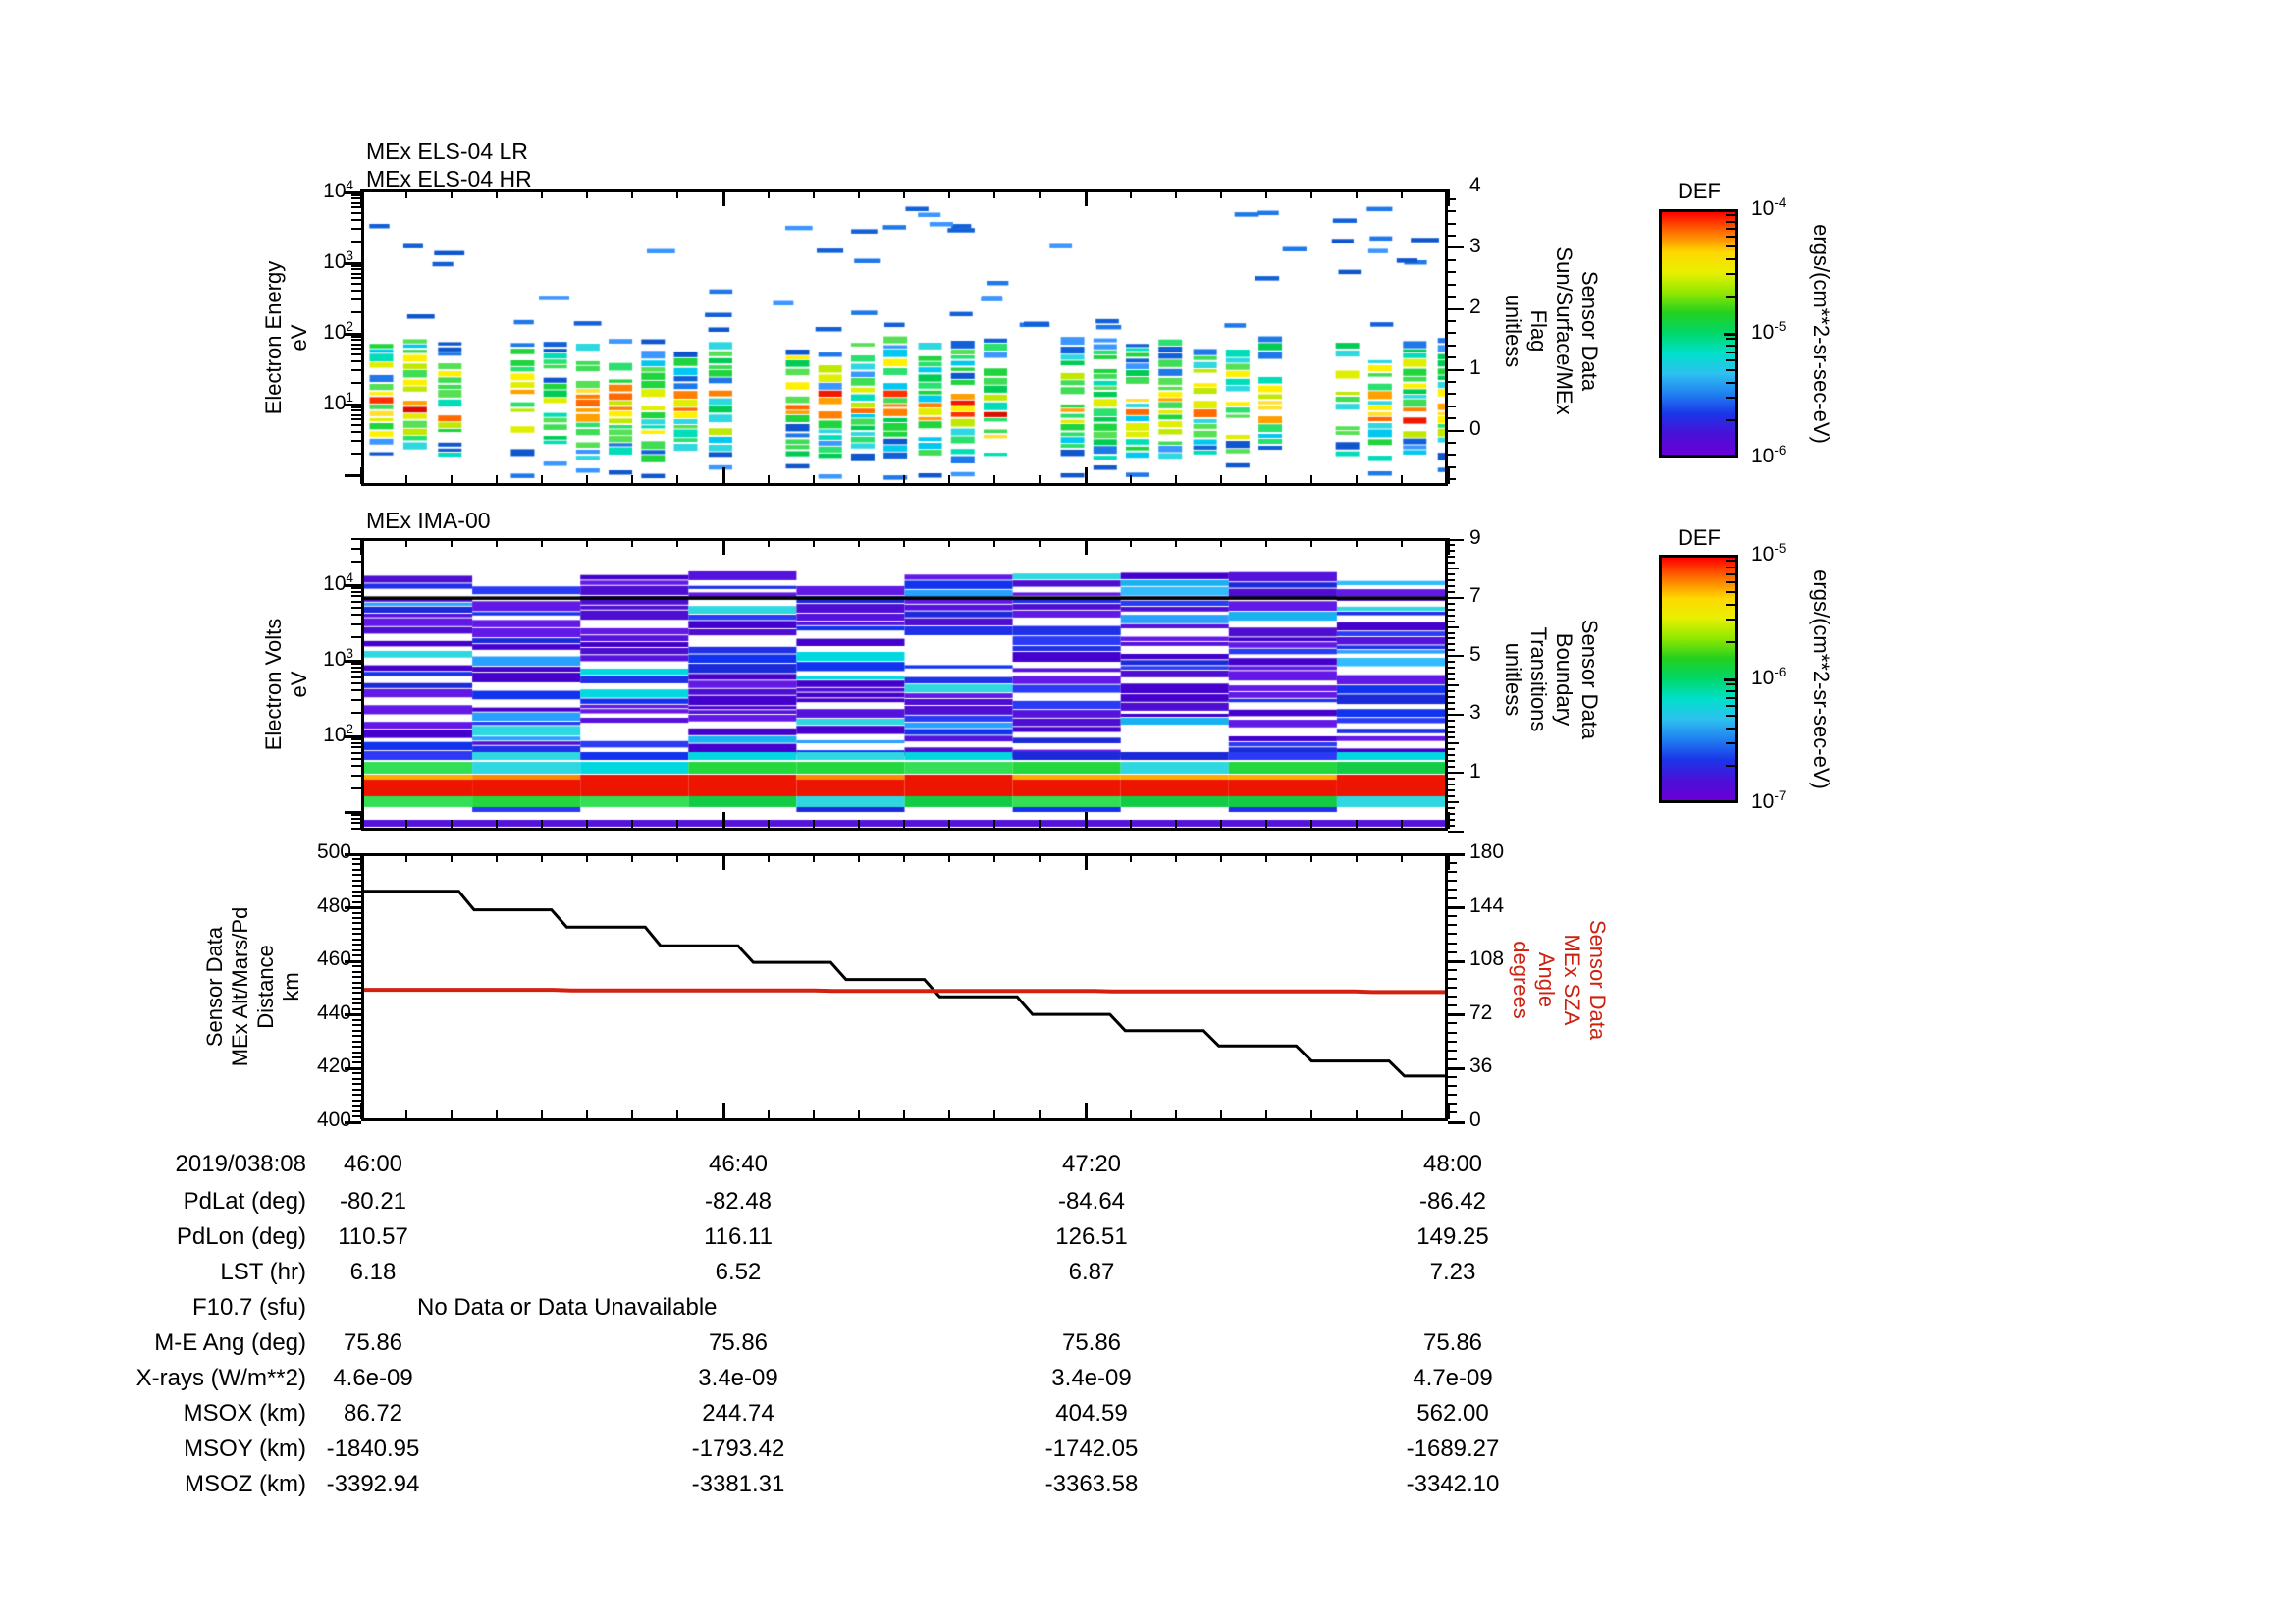  I want to click on ima-right-tick-label: 3, so click(1475, 713).